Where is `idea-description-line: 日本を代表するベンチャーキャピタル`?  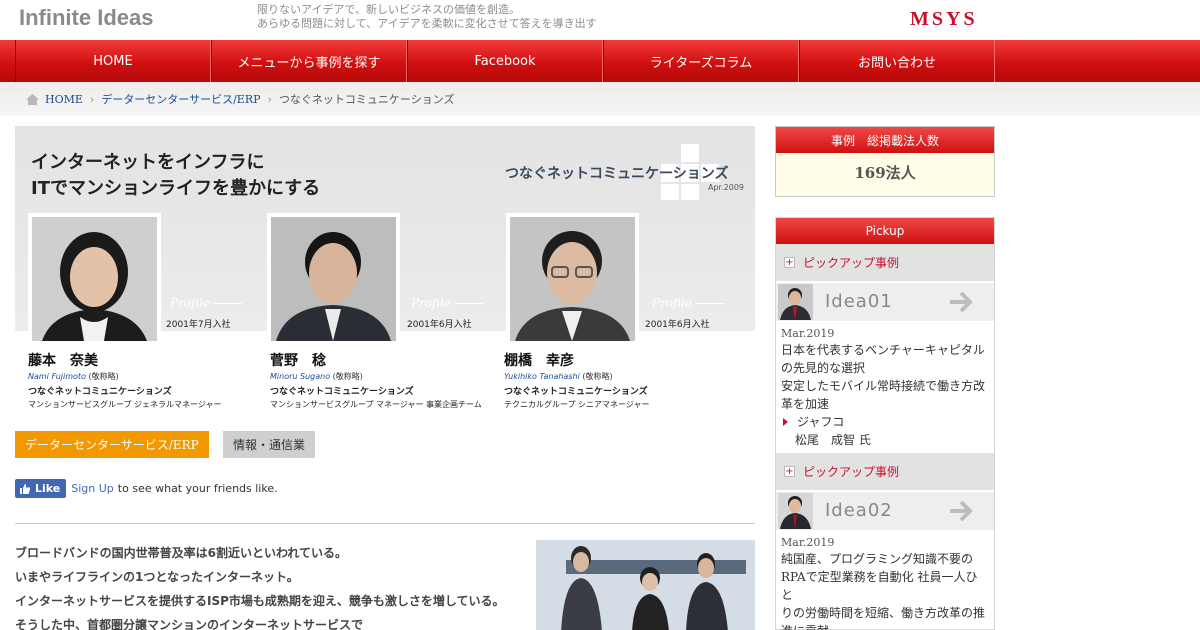 idea-description-line: 日本を代表するベンチャーキャピタル is located at coordinates (883, 350).